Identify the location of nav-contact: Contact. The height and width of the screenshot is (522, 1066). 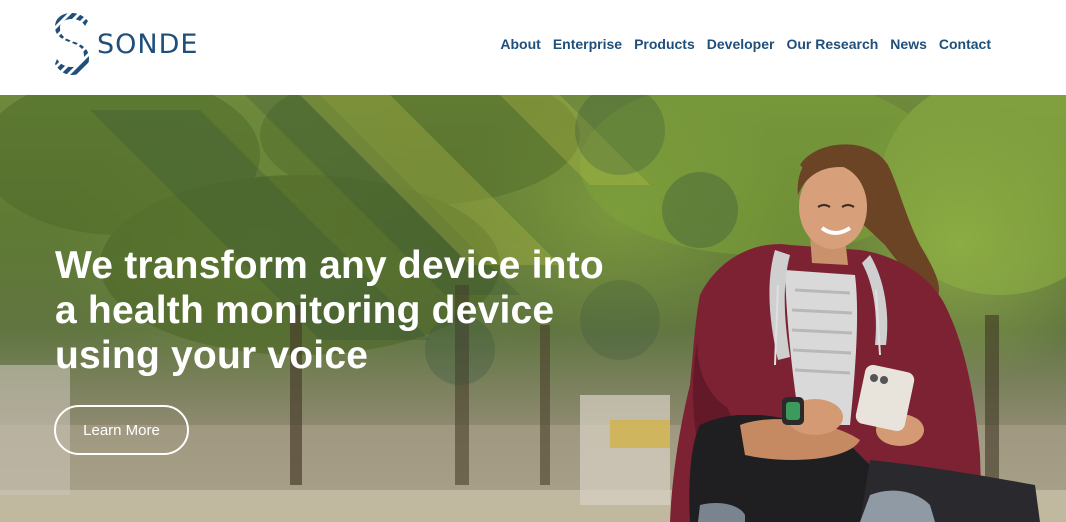
(965, 44).